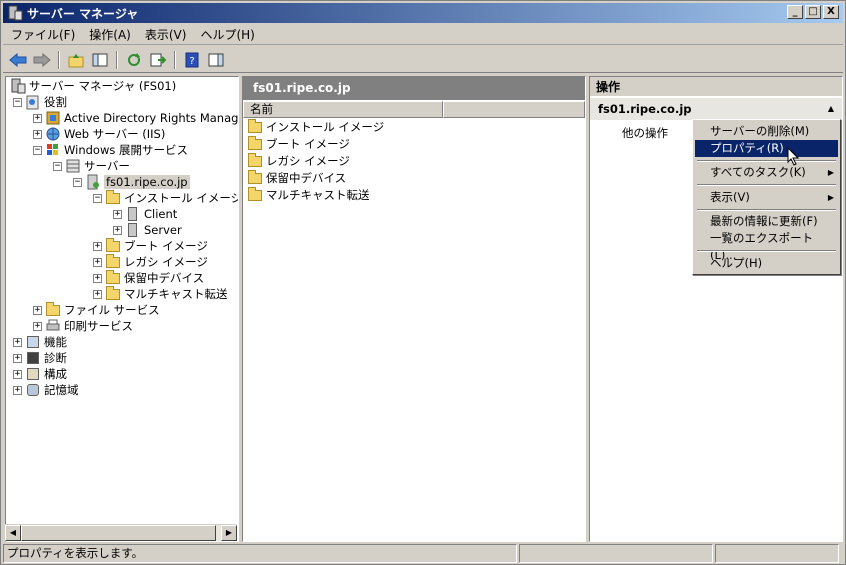 The height and width of the screenshot is (565, 846). Describe the element at coordinates (112, 310) in the screenshot. I see `tree-item-label: ファイル サービス` at that location.